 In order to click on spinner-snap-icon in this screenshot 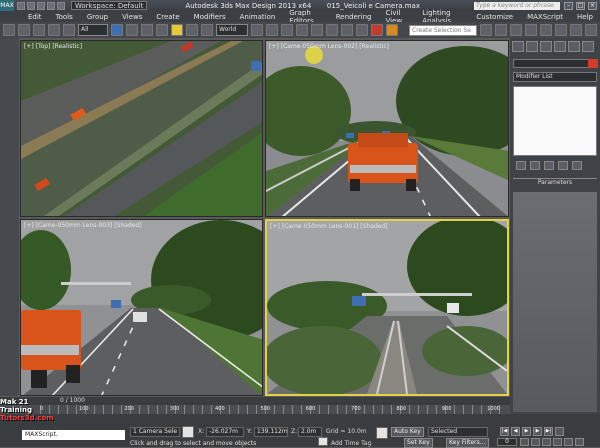, I will do `click(347, 30)`.